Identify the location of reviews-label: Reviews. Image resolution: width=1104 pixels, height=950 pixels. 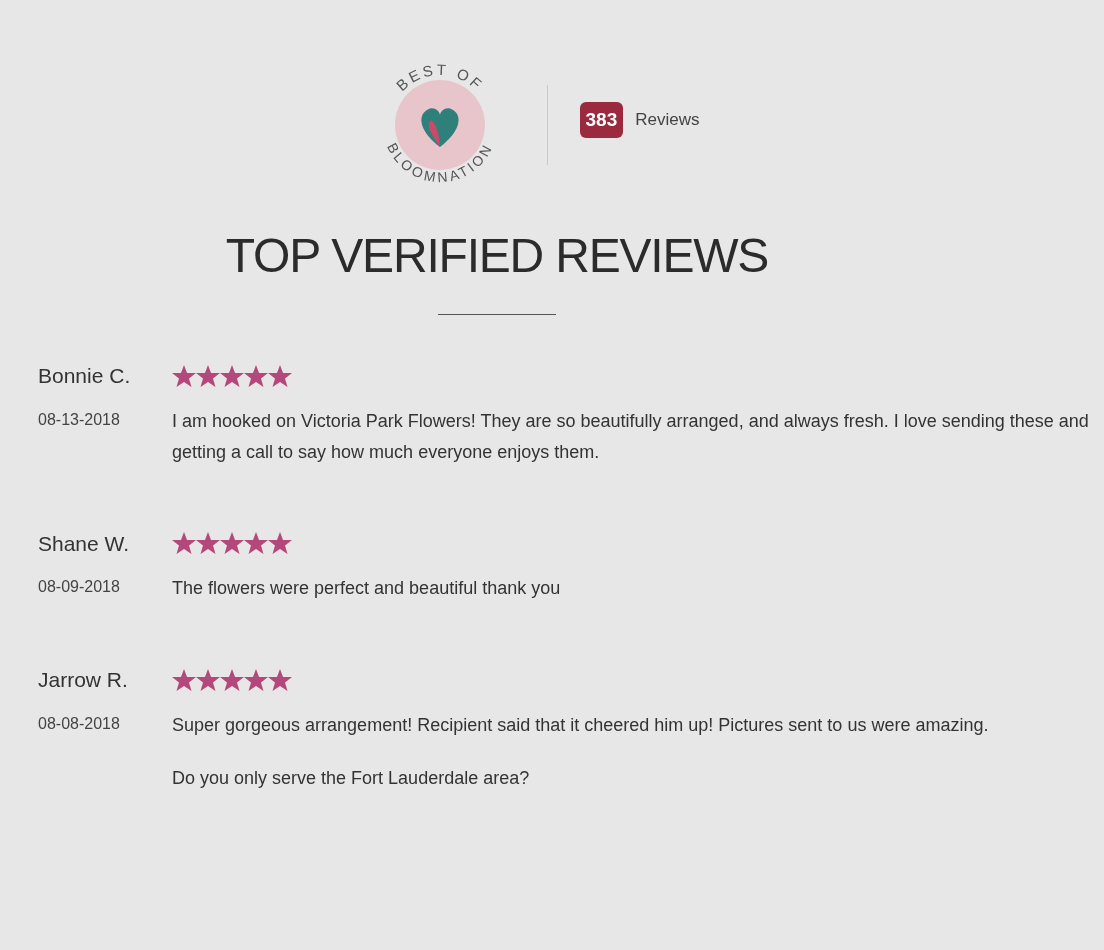
(667, 120).